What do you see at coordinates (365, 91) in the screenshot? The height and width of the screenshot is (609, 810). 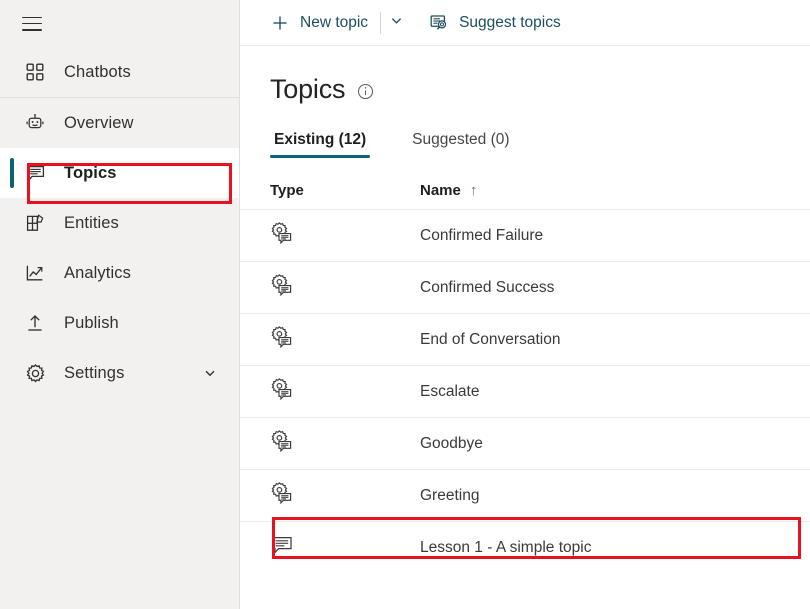 I see `info-icon` at bounding box center [365, 91].